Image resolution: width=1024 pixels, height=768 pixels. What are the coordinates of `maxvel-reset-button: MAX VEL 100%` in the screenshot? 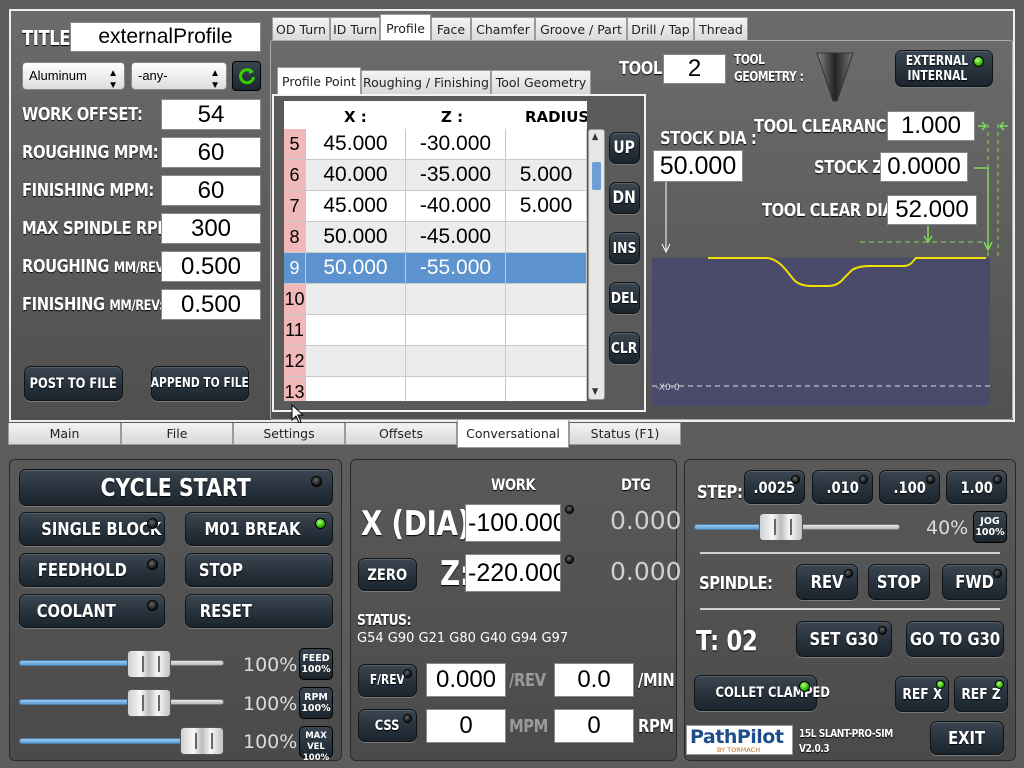 It's located at (316, 744).